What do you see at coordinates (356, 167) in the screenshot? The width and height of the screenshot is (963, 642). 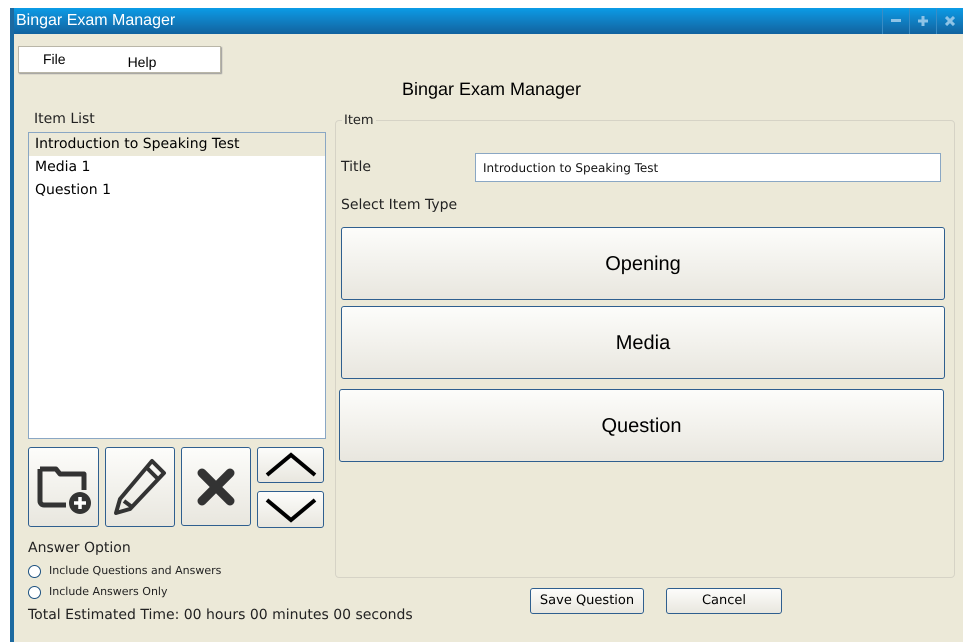 I see `title-label: Title` at bounding box center [356, 167].